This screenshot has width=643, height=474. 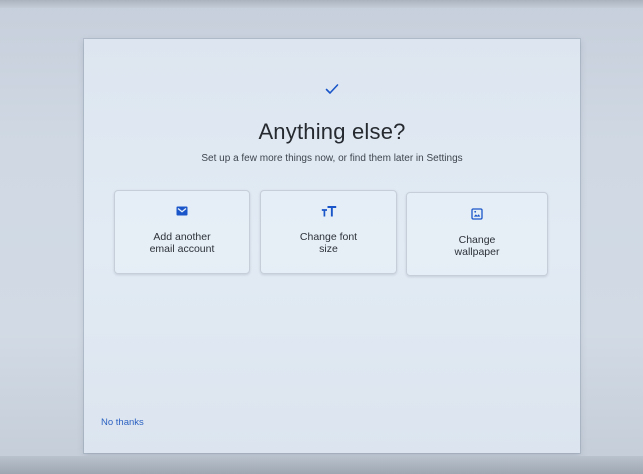 What do you see at coordinates (328, 237) in the screenshot?
I see `label-line-1: Change font` at bounding box center [328, 237].